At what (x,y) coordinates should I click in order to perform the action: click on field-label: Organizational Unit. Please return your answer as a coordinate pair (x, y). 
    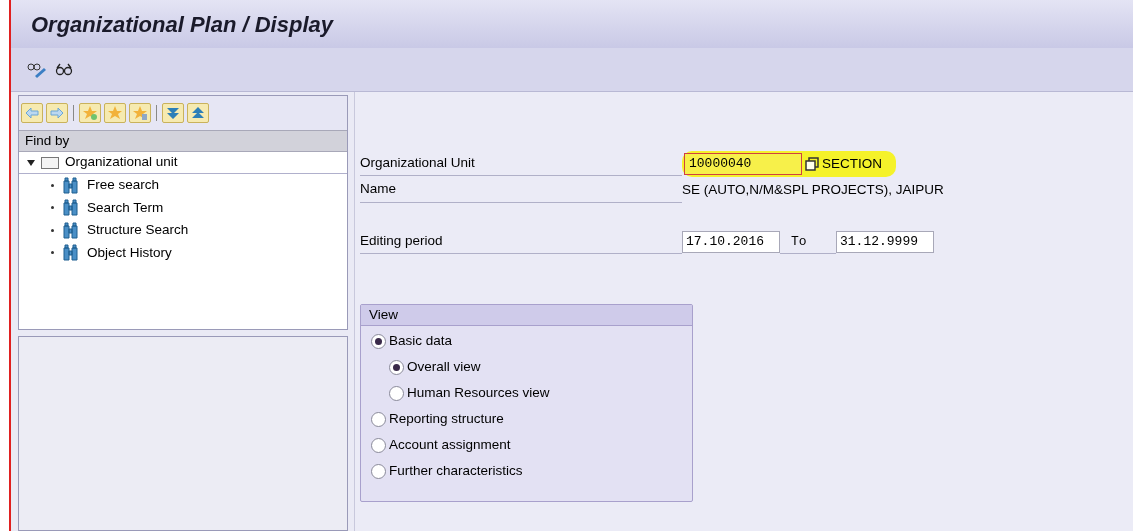
    Looking at the image, I should click on (521, 164).